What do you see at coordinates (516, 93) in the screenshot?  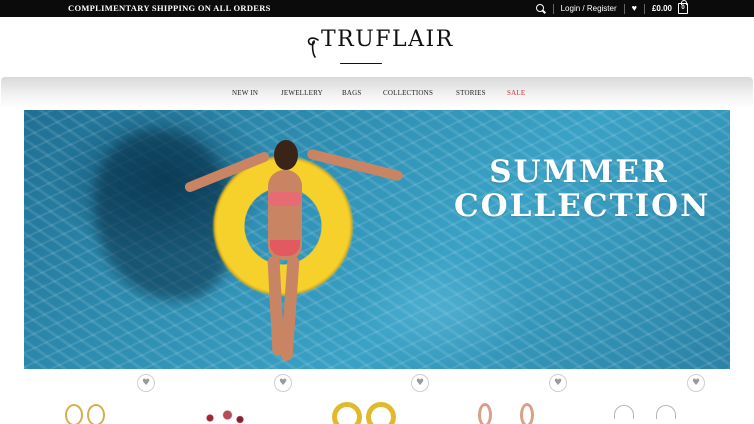 I see `nav-sale: SALE` at bounding box center [516, 93].